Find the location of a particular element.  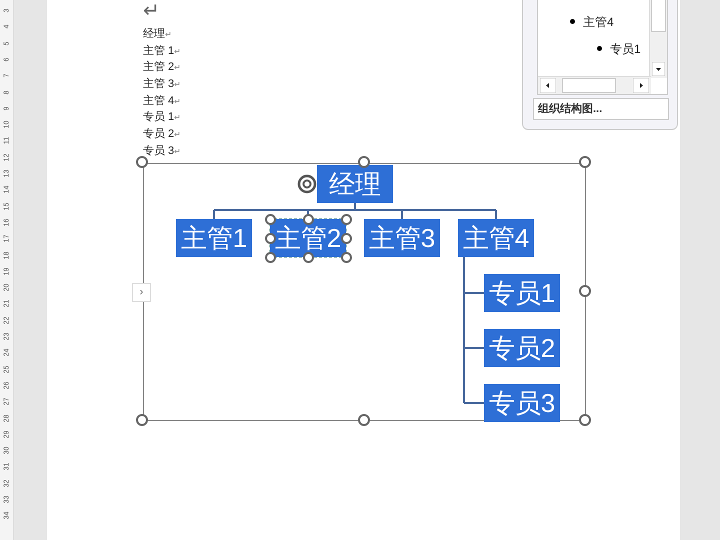

document-line: 主管 3 is located at coordinates (158, 84).